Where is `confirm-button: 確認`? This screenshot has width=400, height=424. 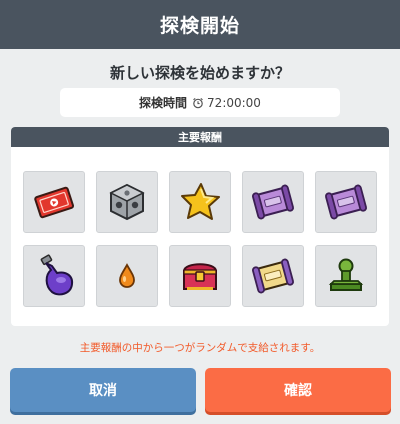 confirm-button: 確認 is located at coordinates (298, 390).